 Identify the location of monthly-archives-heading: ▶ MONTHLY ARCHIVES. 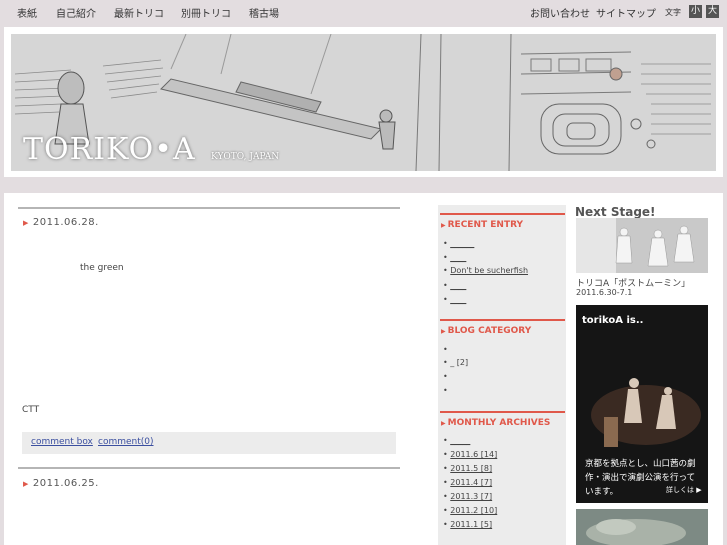
(496, 423).